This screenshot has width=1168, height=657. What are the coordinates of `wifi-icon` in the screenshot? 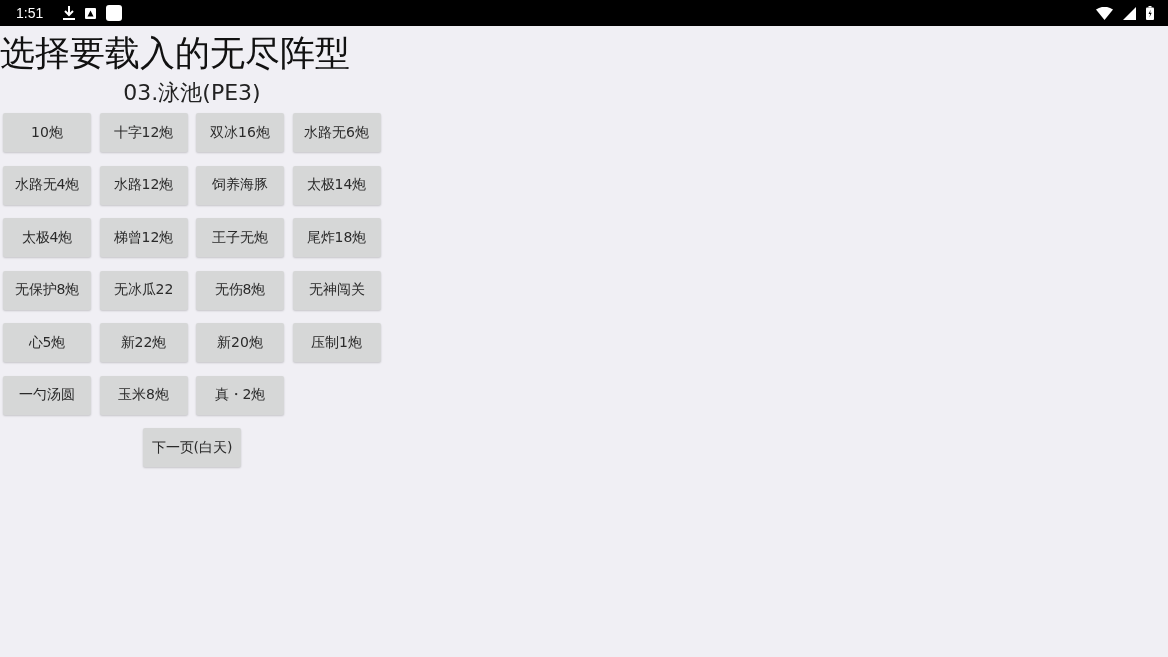 It's located at (1104, 13).